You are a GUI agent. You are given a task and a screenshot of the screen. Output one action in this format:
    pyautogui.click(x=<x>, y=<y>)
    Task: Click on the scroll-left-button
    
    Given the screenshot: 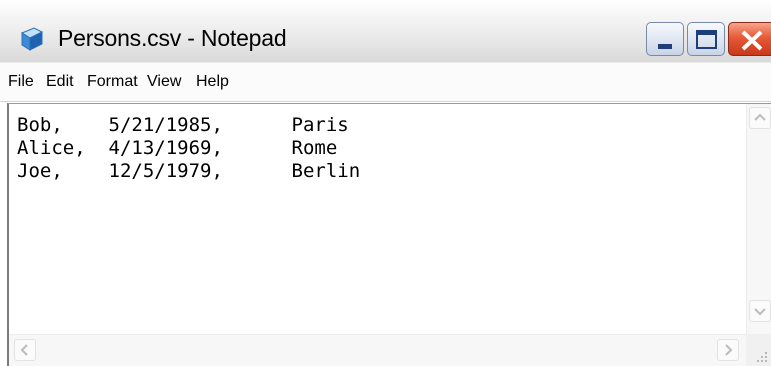 What is the action you would take?
    pyautogui.click(x=25, y=350)
    